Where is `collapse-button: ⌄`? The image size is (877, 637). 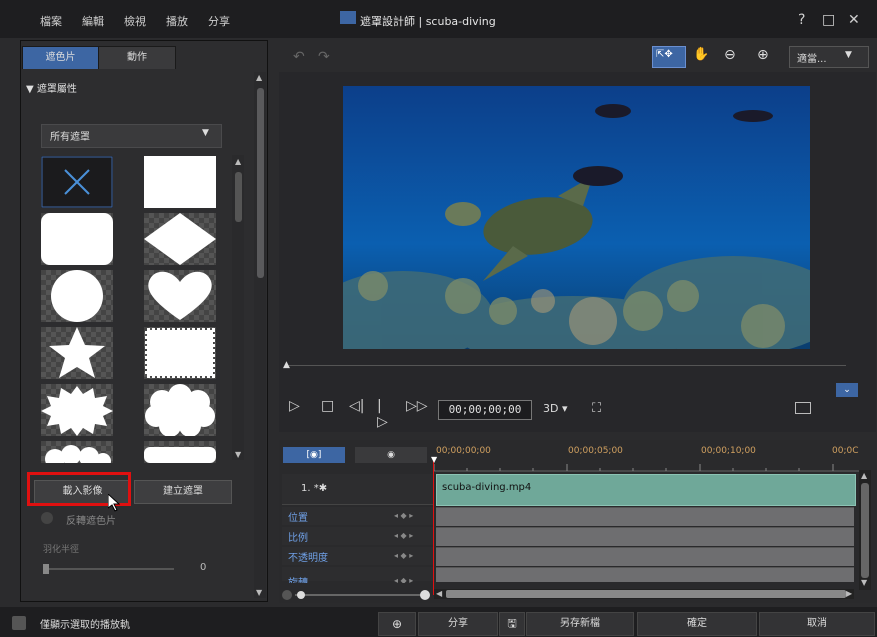
collapse-button: ⌄ is located at coordinates (847, 390).